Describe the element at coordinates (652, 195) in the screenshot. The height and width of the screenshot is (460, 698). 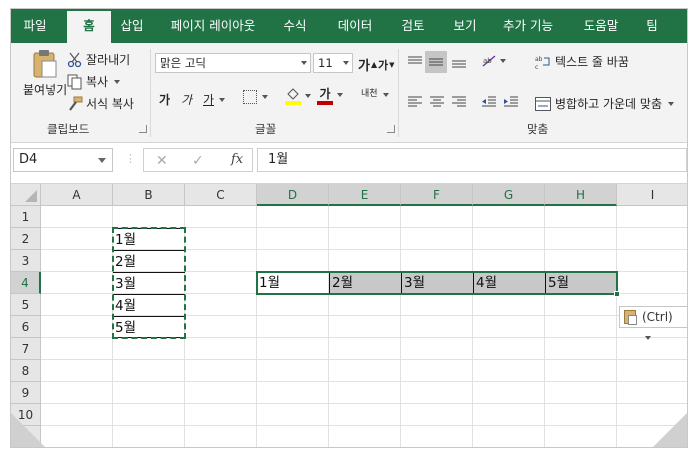
I see `column-header-i: I` at that location.